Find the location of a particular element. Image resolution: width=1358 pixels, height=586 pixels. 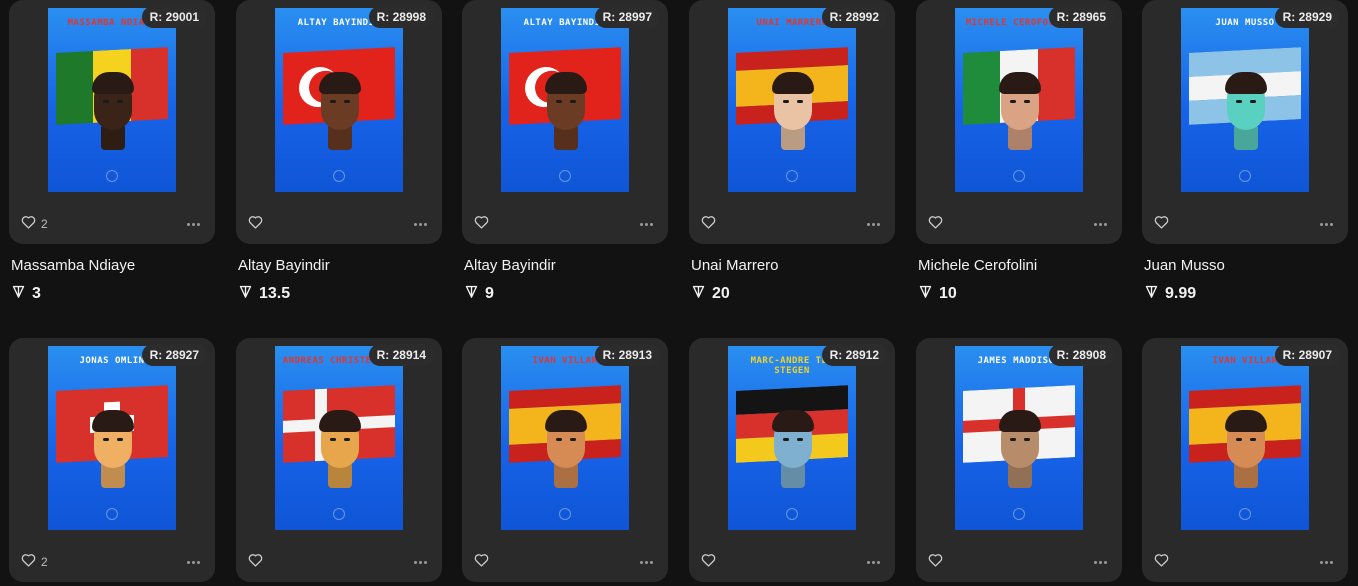

nft-card: ALTAY BAYINDIR R: 28997 is located at coordinates (565, 122).